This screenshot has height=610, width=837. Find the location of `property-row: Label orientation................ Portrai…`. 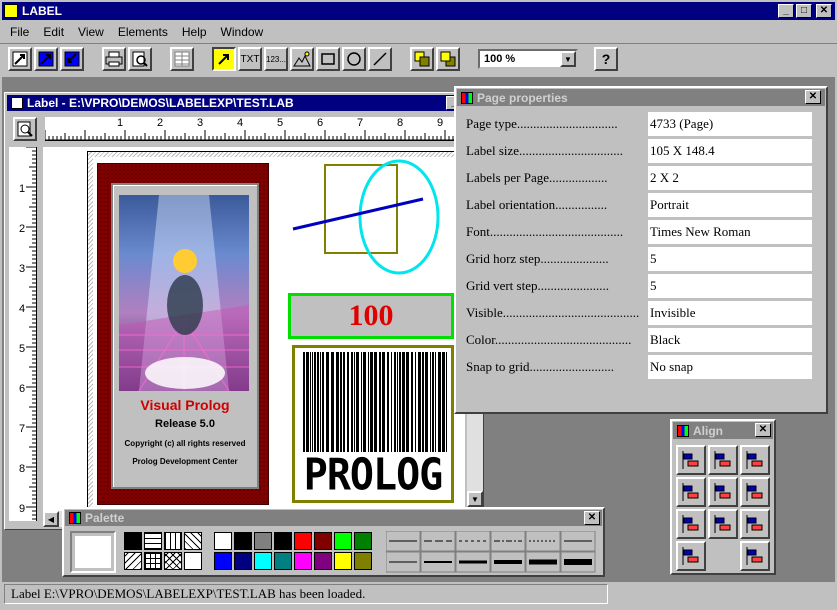

property-row: Label orientation................ Portrai… is located at coordinates (638, 205).